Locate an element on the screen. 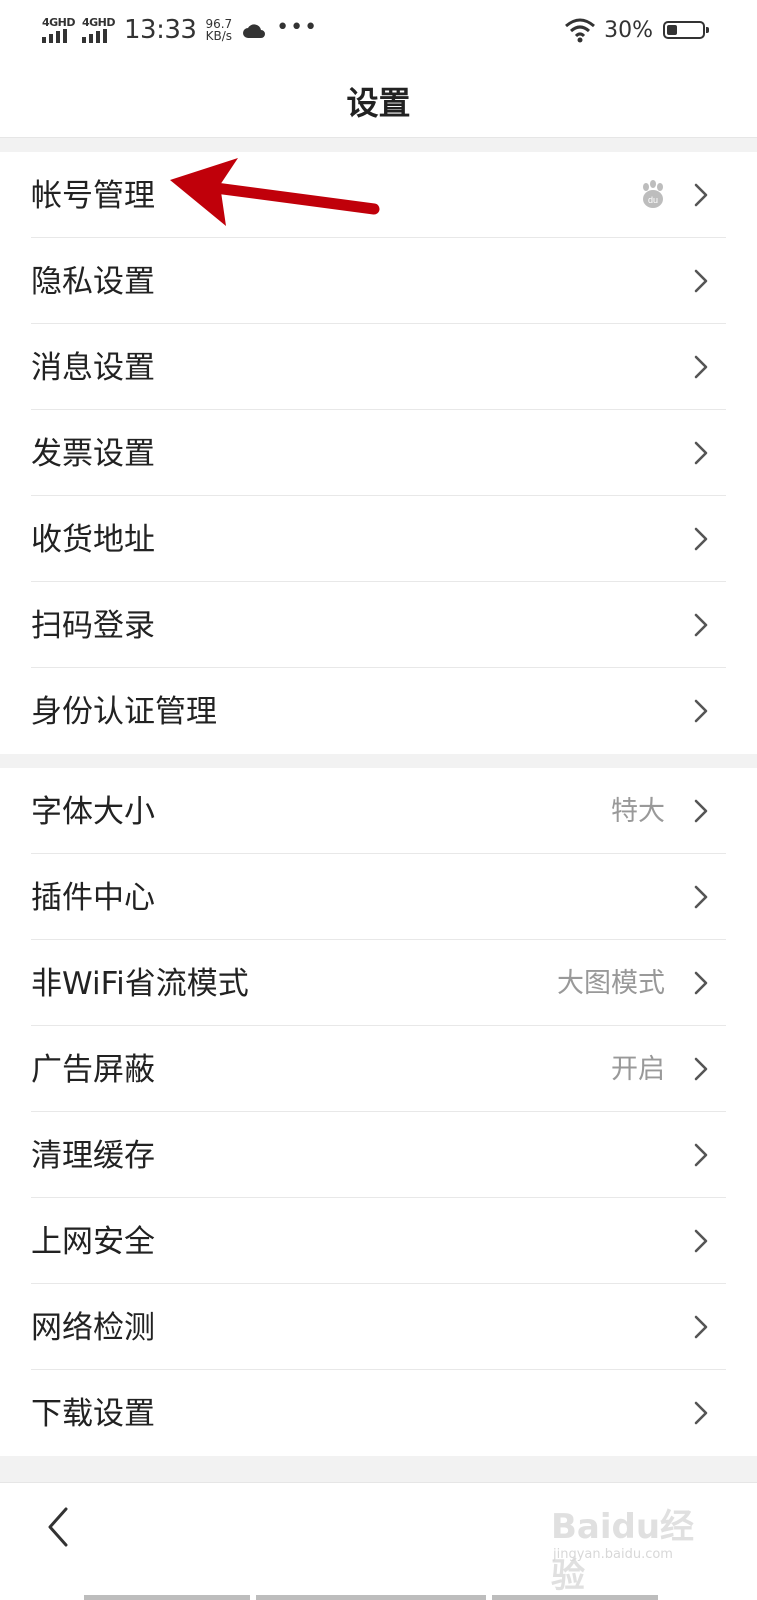  more-notifications-icon: ••• is located at coordinates (297, 27).